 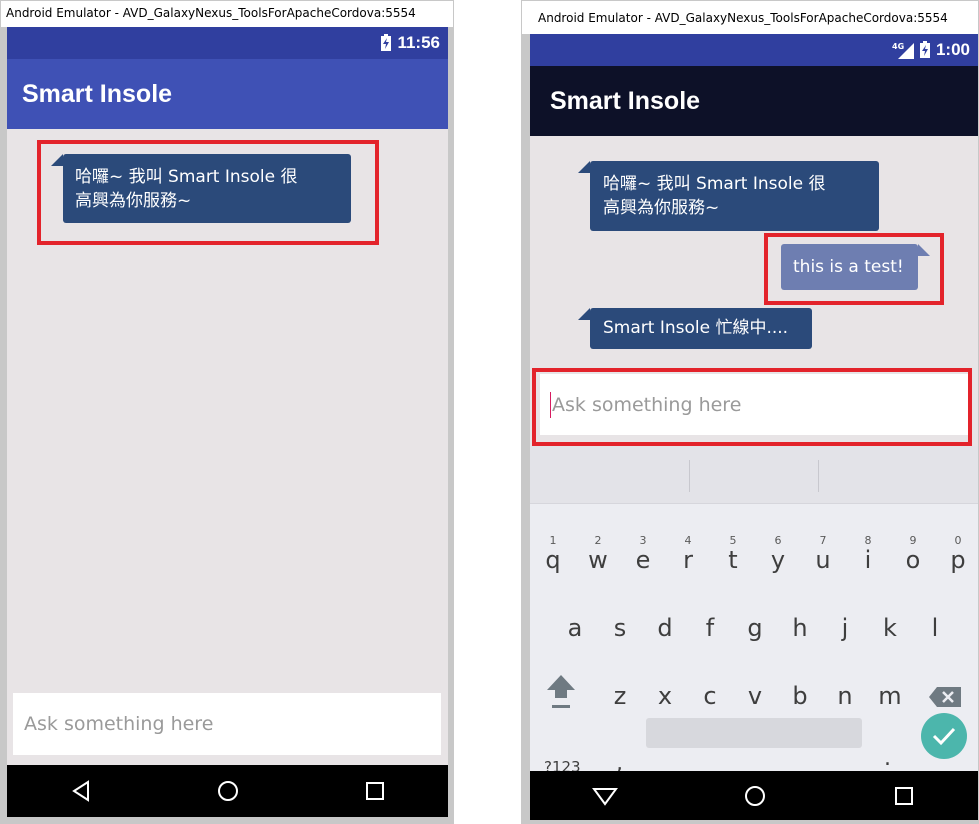 I want to click on key-w: 2w, so click(x=598, y=556).